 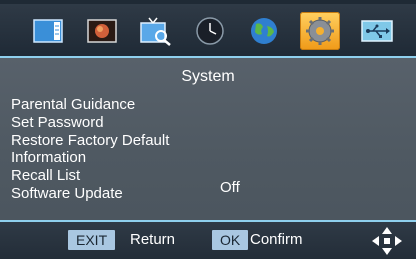 What do you see at coordinates (320, 31) in the screenshot?
I see `system-gear-icon` at bounding box center [320, 31].